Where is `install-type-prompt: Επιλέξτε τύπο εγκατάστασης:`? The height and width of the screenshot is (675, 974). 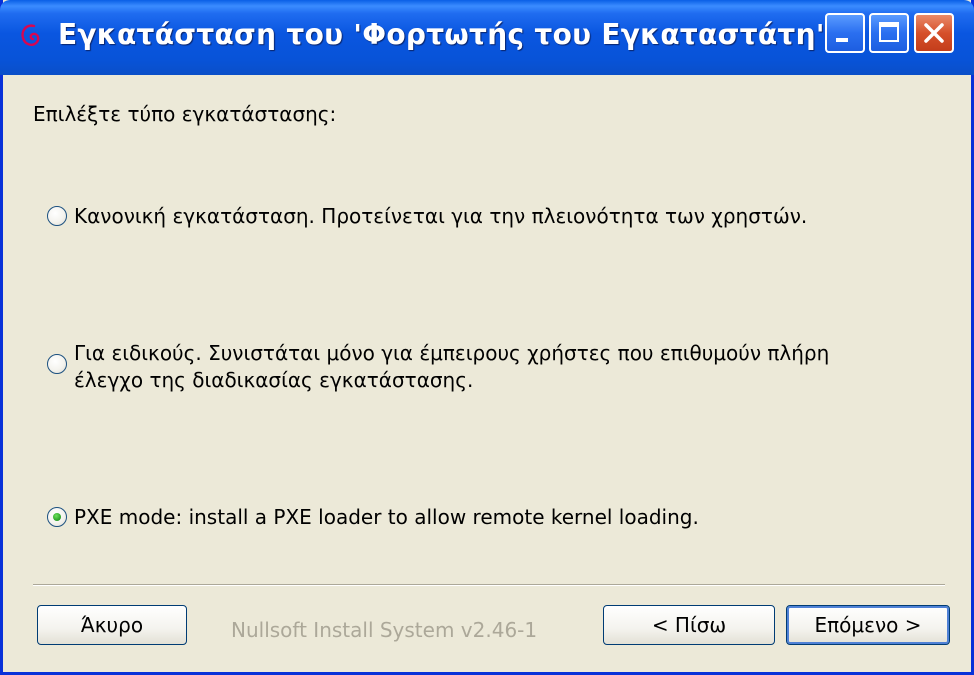 install-type-prompt: Επιλέξτε τύπο εγκατάστασης: is located at coordinates (185, 114).